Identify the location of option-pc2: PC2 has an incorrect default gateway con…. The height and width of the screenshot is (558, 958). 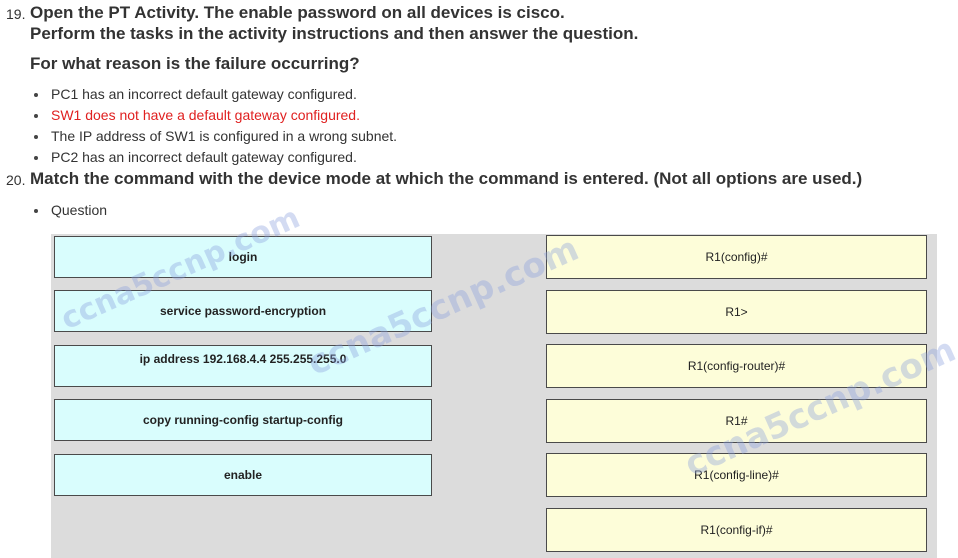
(214, 157).